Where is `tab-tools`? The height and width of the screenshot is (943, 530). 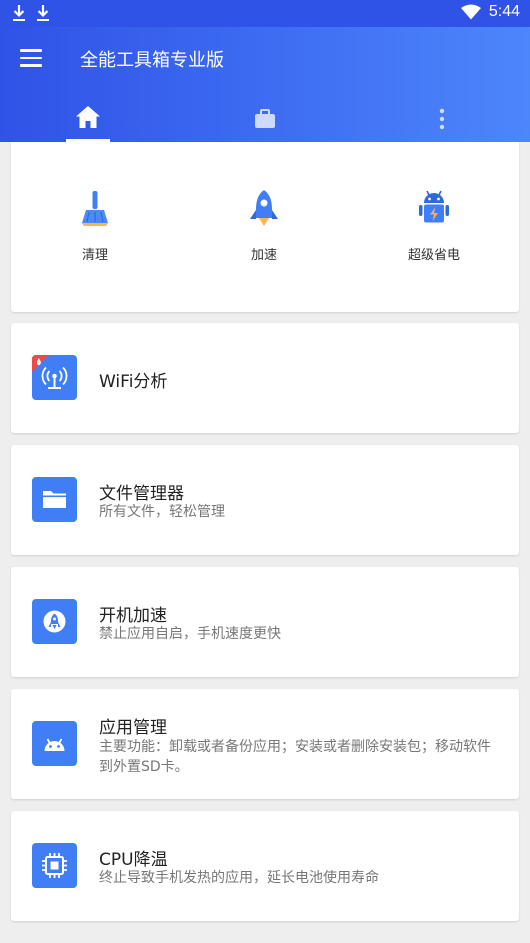
tab-tools is located at coordinates (265, 122).